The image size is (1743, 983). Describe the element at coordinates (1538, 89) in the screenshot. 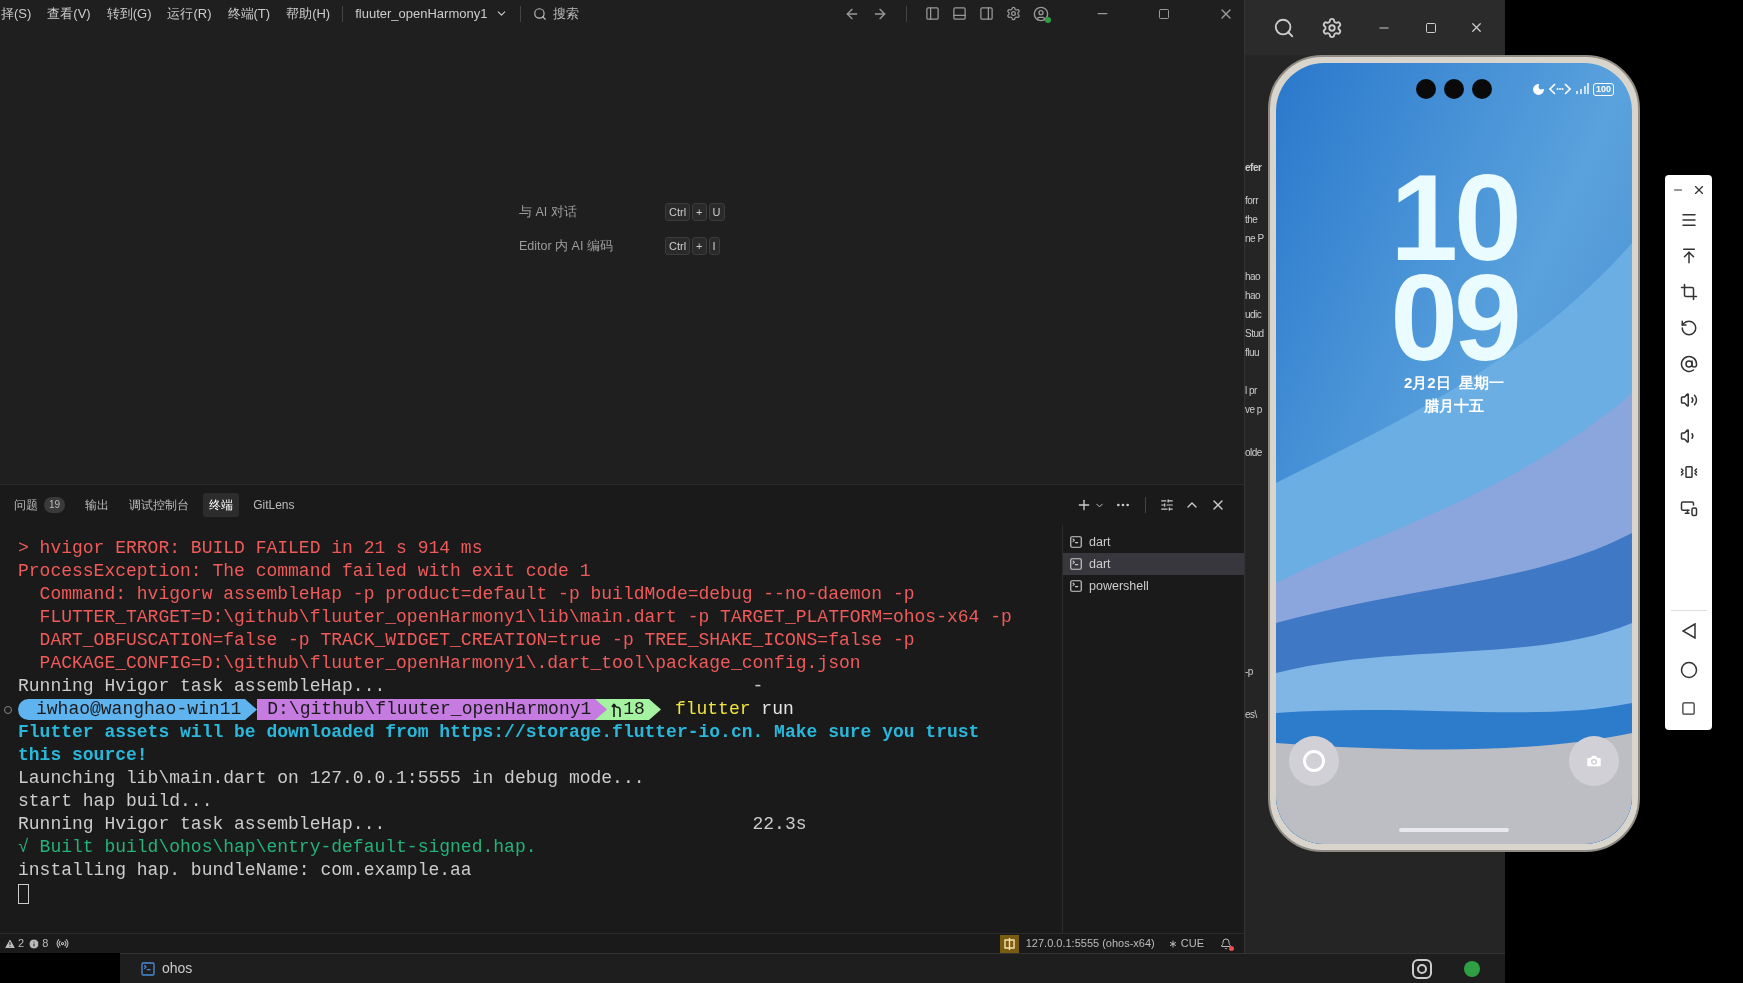

I see `moon-icon` at that location.